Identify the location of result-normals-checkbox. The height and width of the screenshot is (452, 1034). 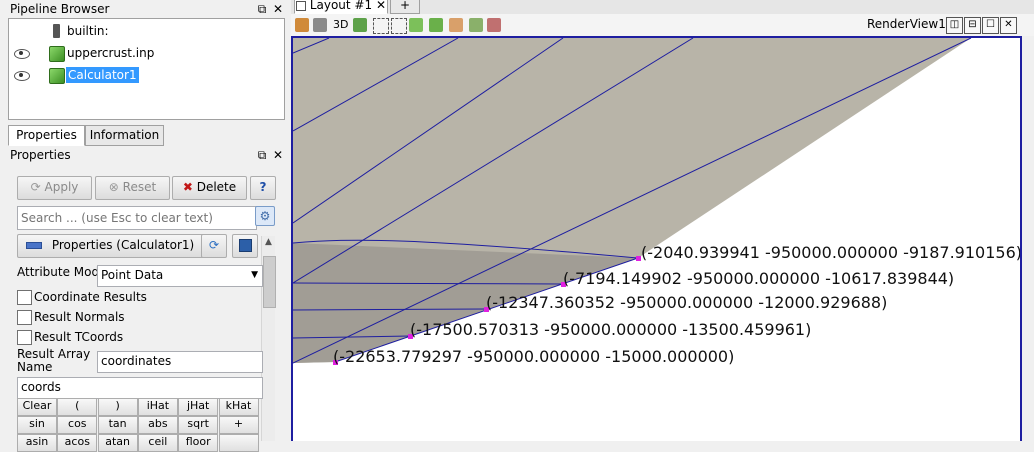
(24, 317).